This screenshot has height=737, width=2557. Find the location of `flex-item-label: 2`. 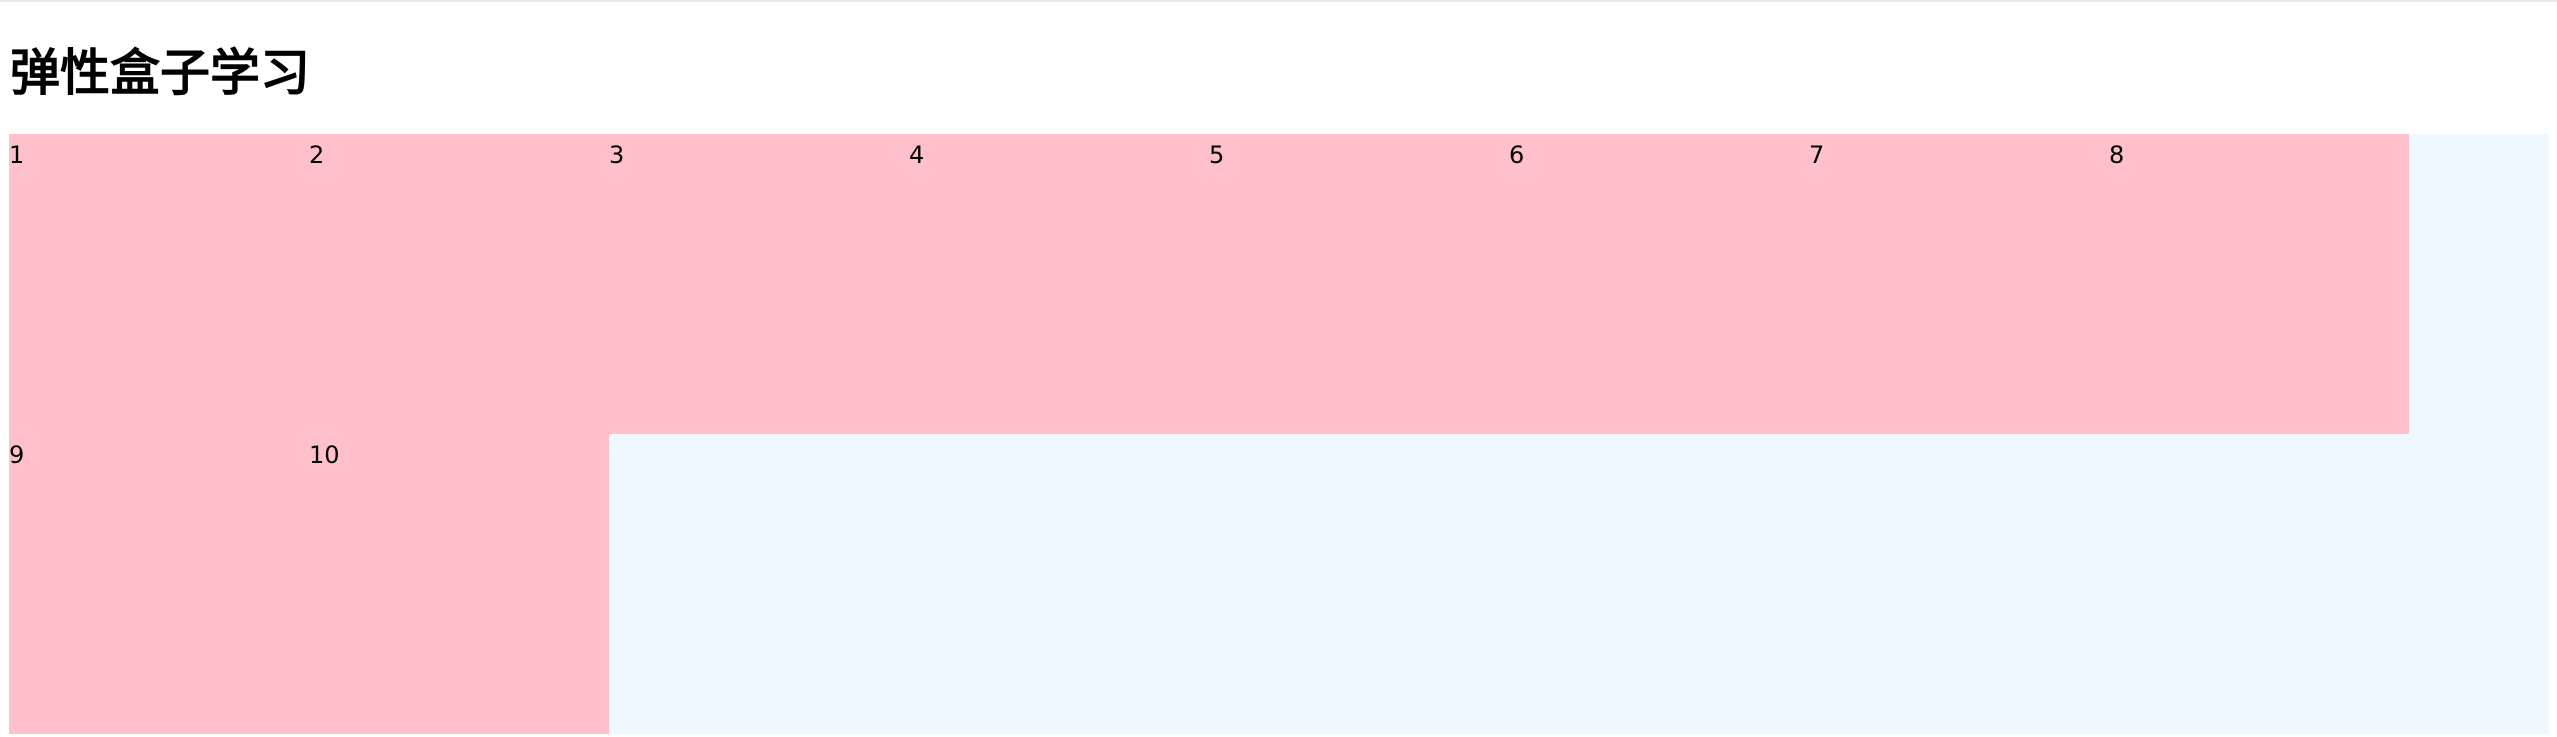

flex-item-label: 2 is located at coordinates (317, 155).